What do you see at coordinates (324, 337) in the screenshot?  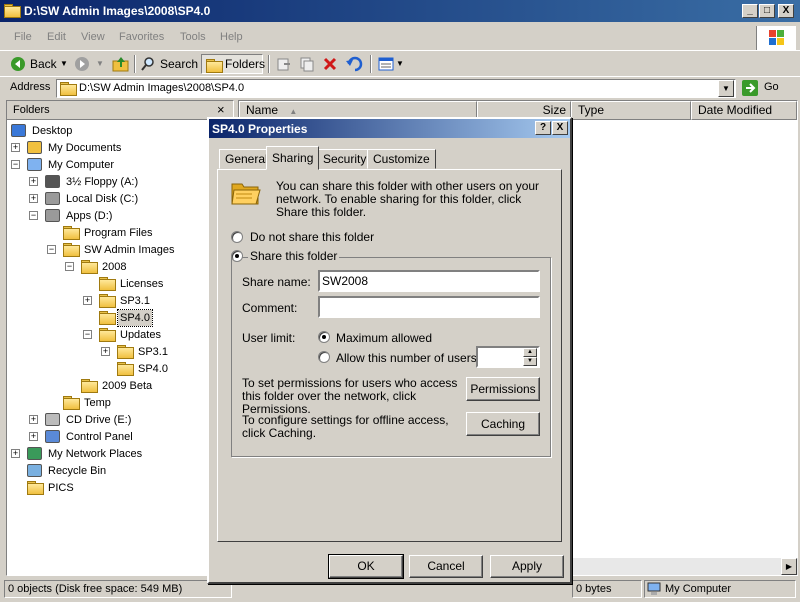 I see `maximum-allowed-radio` at bounding box center [324, 337].